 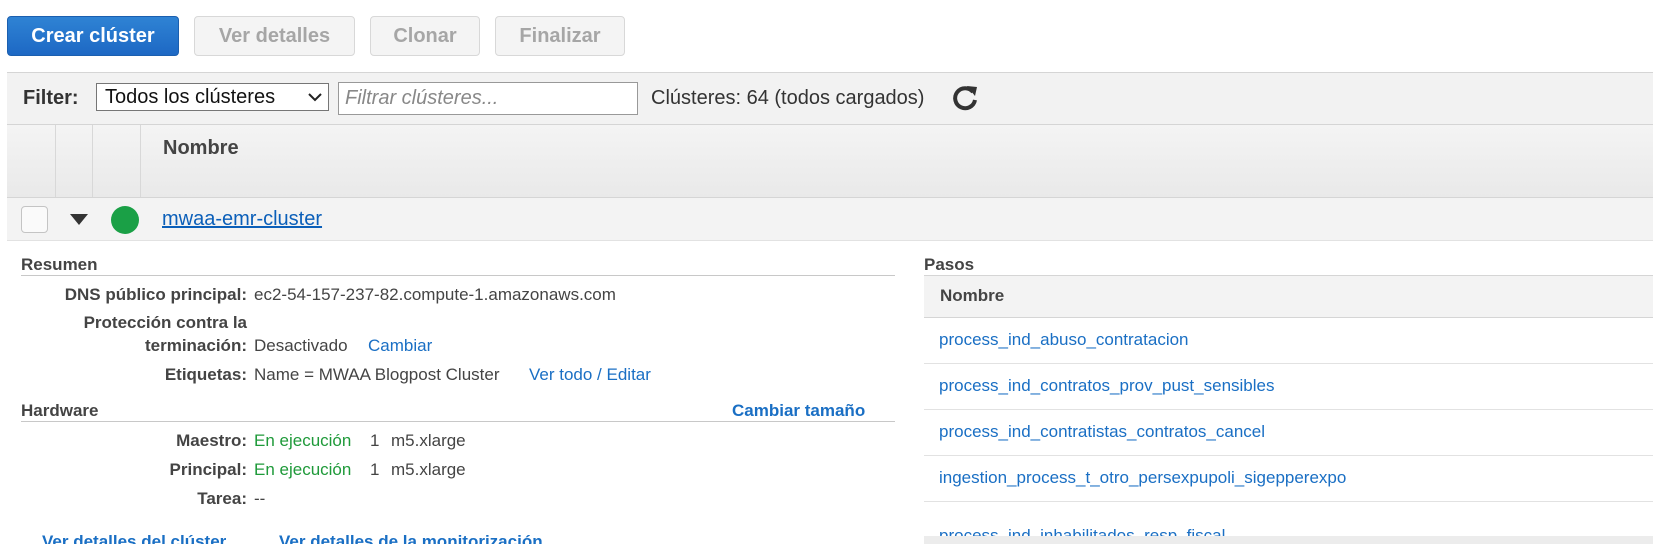 What do you see at coordinates (1288, 296) in the screenshot?
I see `steps-table-header: Nombre` at bounding box center [1288, 296].